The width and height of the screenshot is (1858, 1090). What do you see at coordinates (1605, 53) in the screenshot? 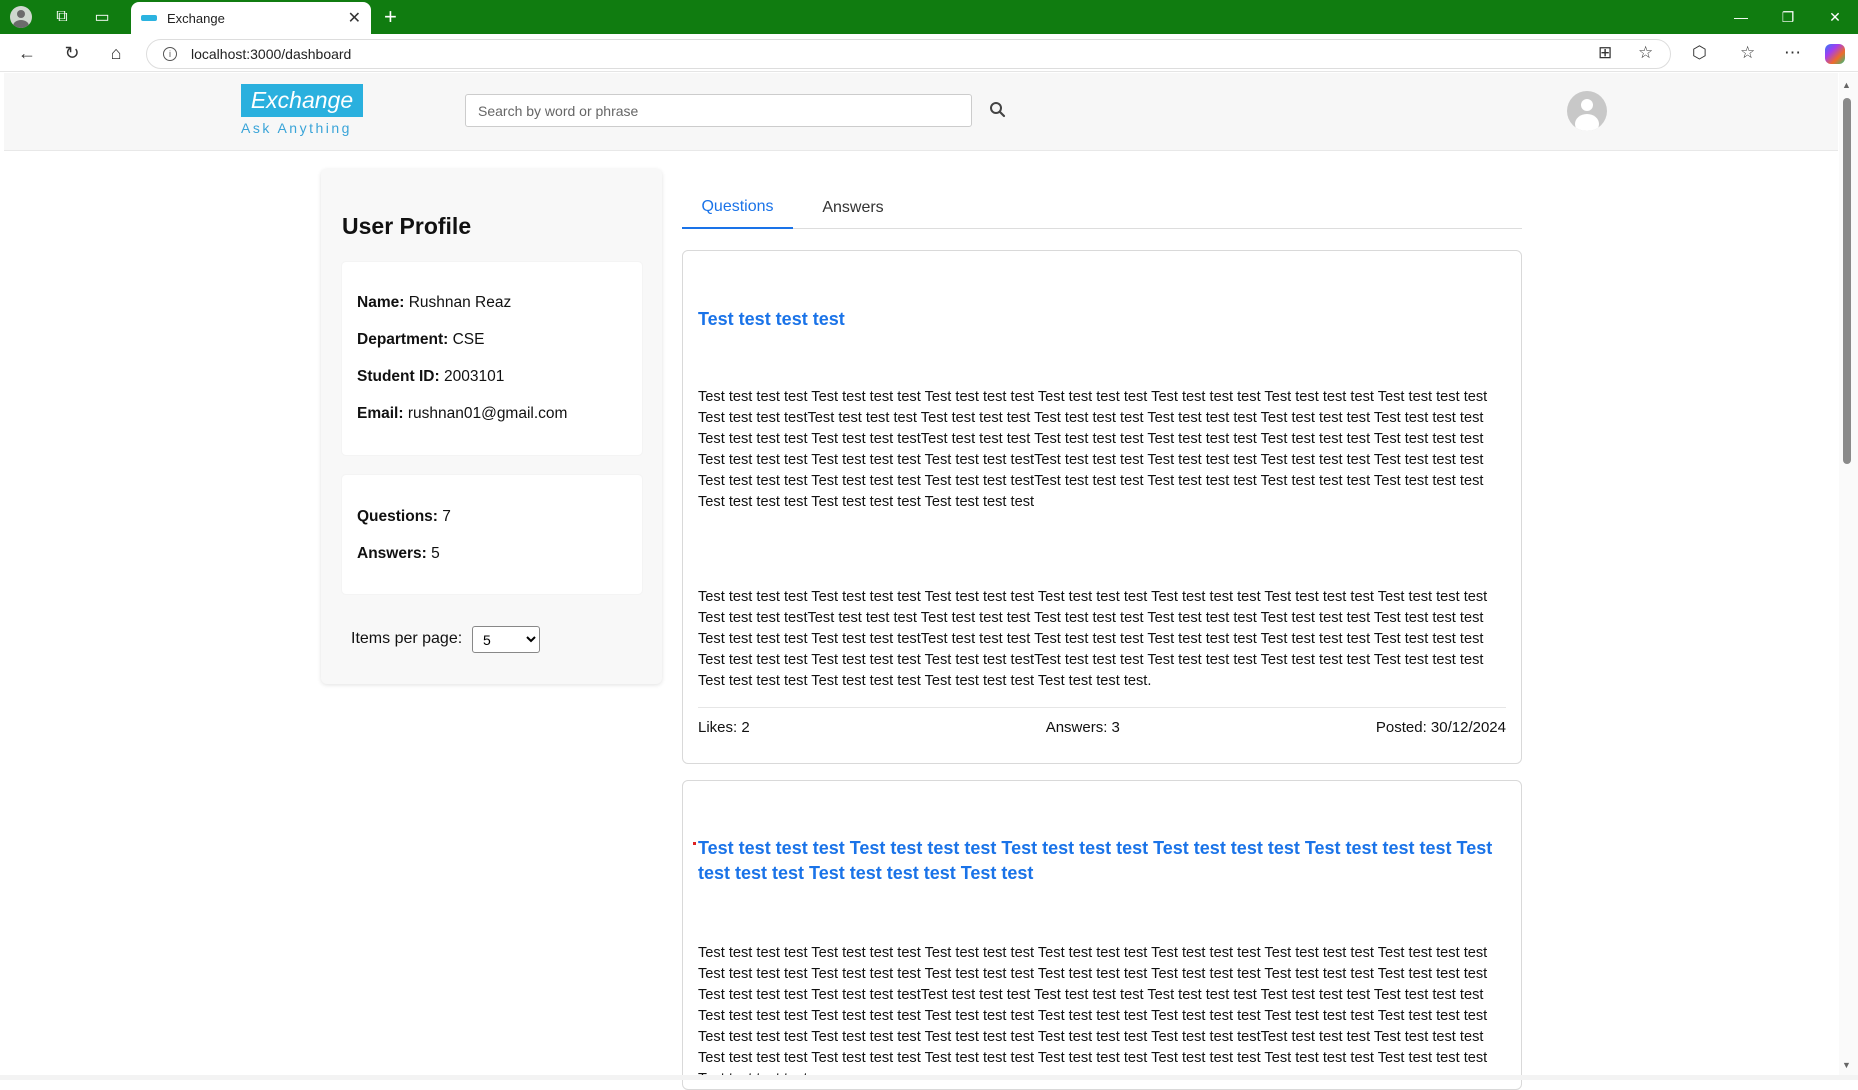
I see `app-available-icon: ⊞` at bounding box center [1605, 53].